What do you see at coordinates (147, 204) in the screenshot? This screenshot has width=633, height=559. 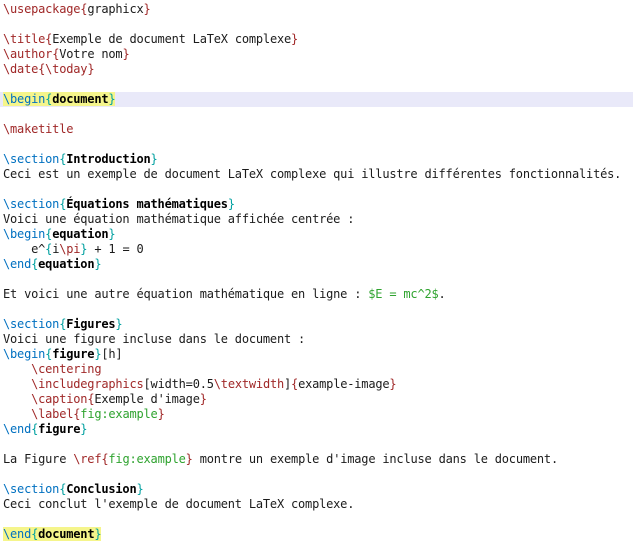 I see `code-token: Équations mathématiques` at bounding box center [147, 204].